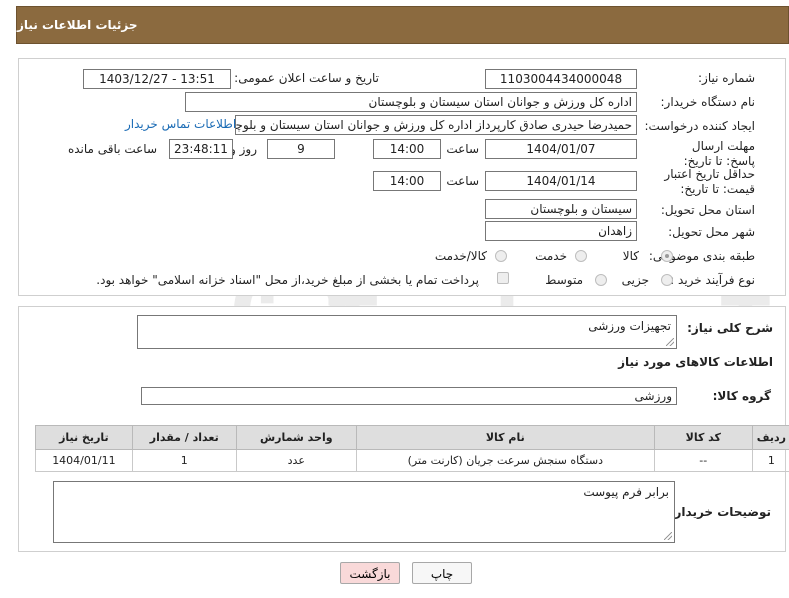 This screenshot has height=598, width=789. Describe the element at coordinates (730, 328) in the screenshot. I see `need-summary-label: شرح کلی نیاز:` at that location.